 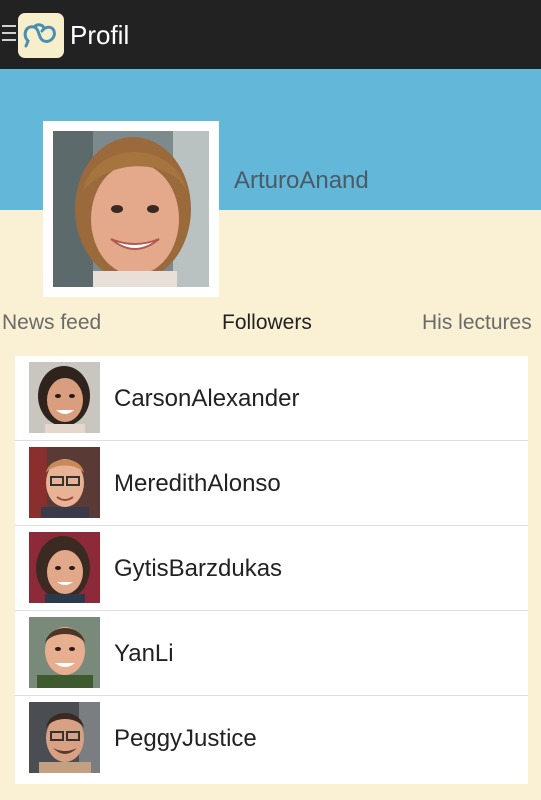 I want to click on follower-row: MeredithAlonso, so click(x=271, y=483).